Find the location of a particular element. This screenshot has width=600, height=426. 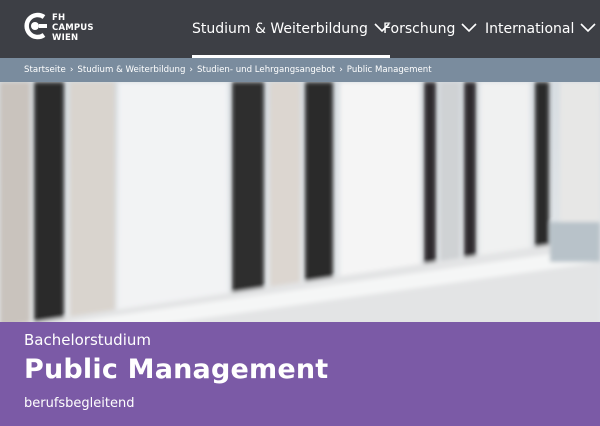

logo-line-1: FH is located at coordinates (59, 18).